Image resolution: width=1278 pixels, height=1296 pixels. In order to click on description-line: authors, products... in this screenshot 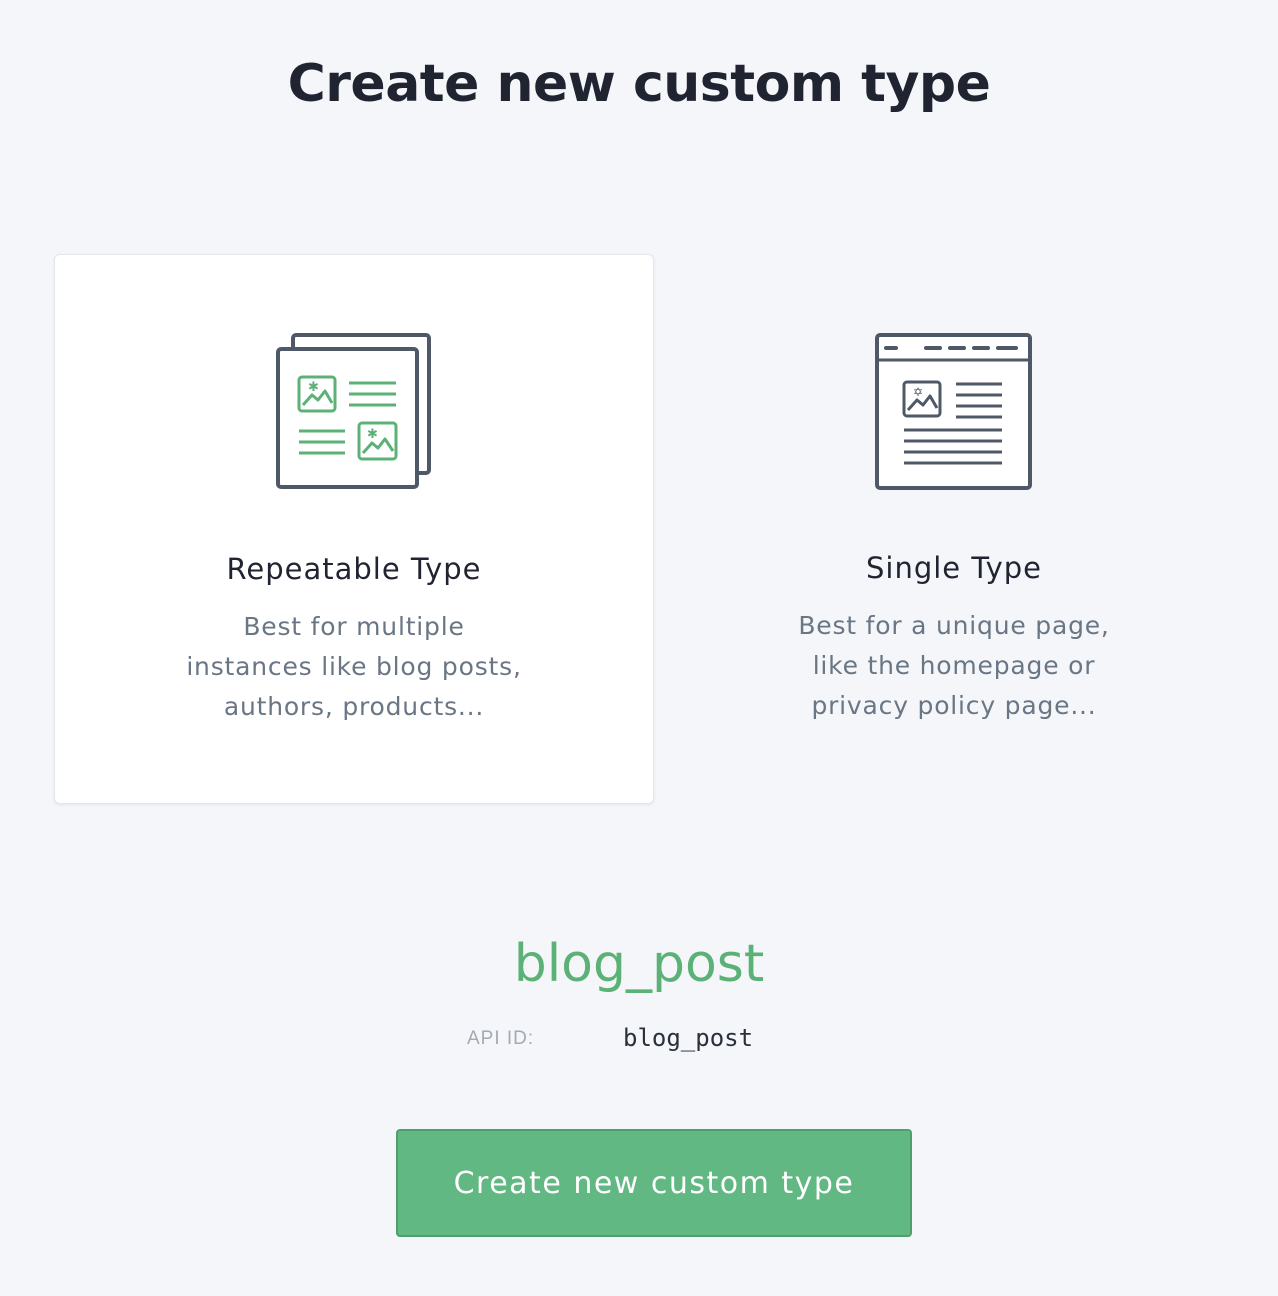, I will do `click(354, 706)`.